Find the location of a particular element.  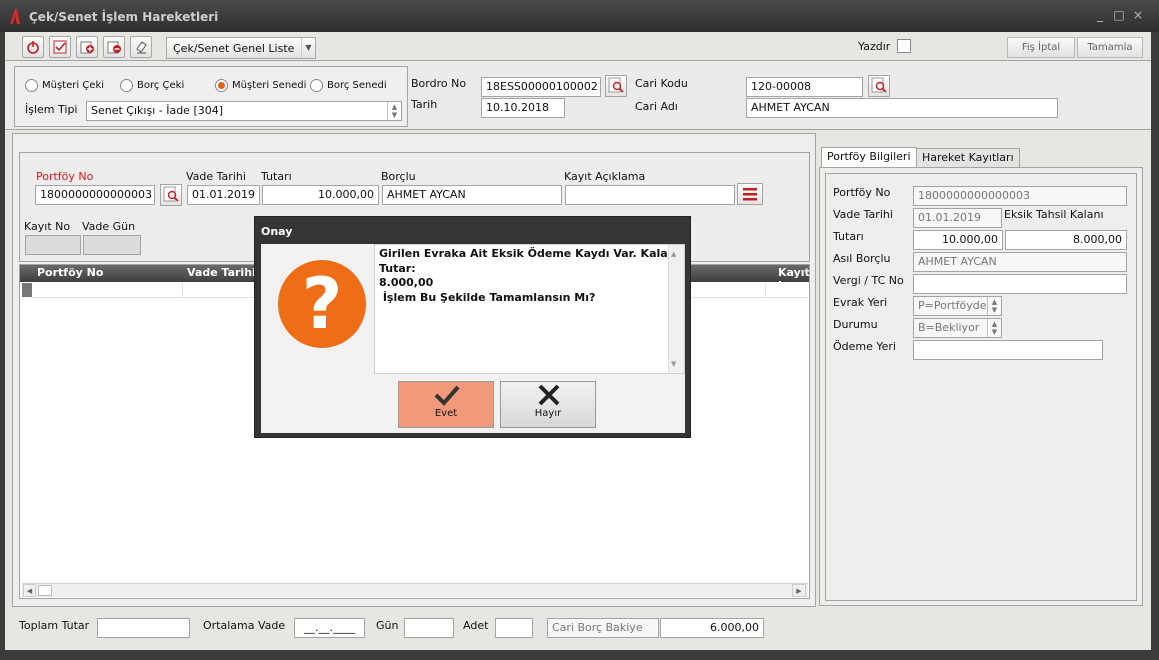

account-name-label: Cari Adı is located at coordinates (656, 106).